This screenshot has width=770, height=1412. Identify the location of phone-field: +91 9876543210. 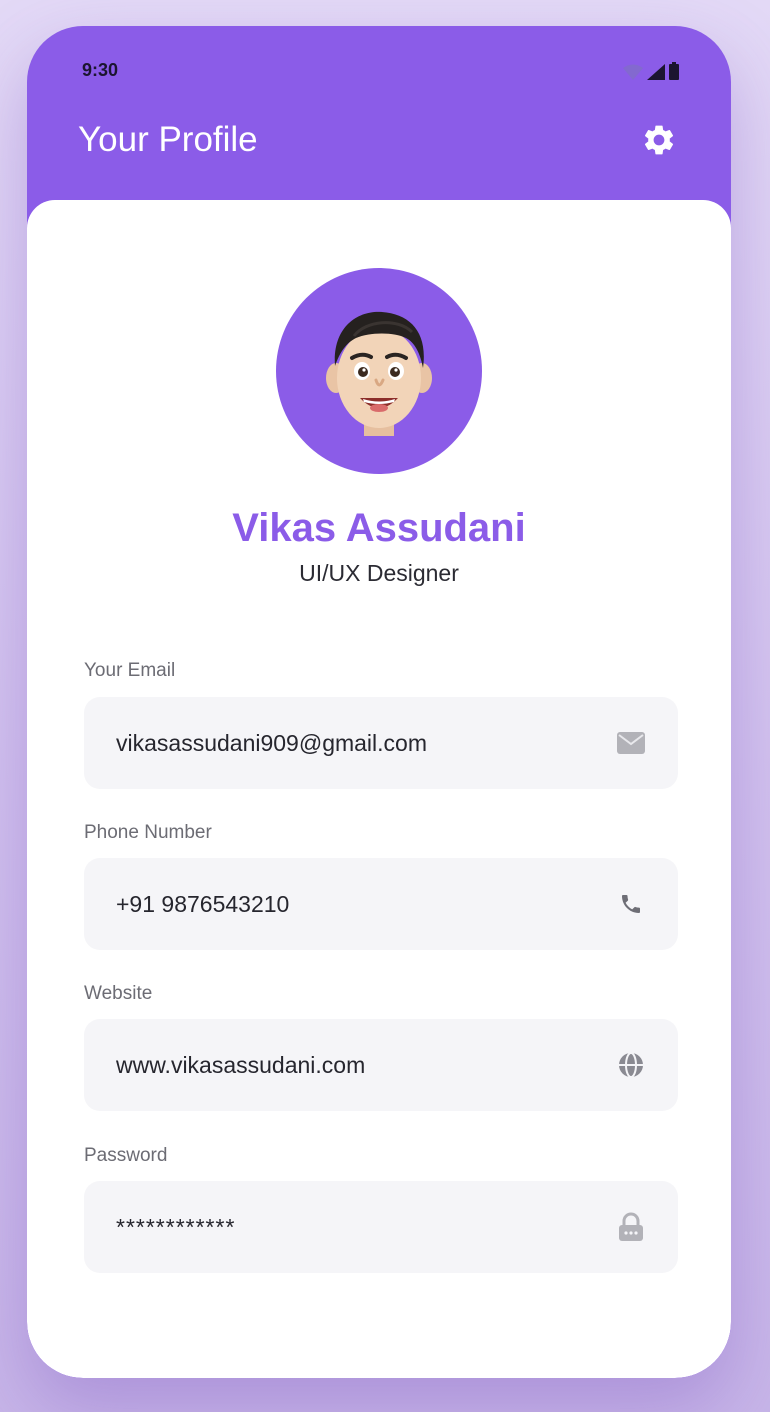
(381, 904).